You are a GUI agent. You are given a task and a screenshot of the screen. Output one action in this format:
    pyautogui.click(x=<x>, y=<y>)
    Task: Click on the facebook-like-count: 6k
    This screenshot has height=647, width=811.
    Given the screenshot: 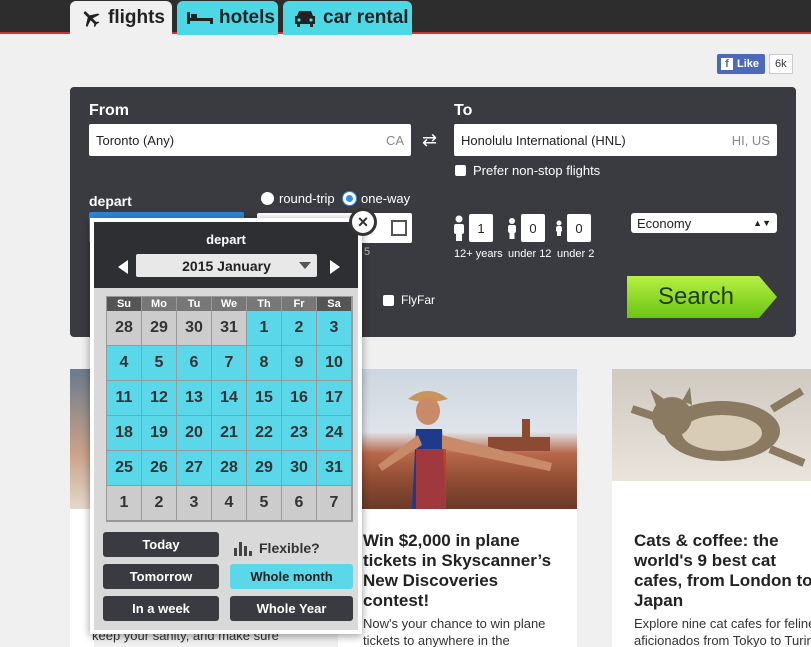 What is the action you would take?
    pyautogui.click(x=781, y=64)
    